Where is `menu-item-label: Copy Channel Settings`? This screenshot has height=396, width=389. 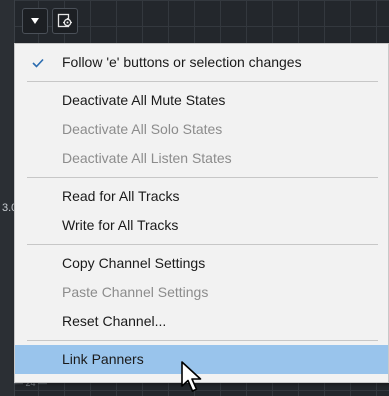
menu-item-label: Copy Channel Settings is located at coordinates (134, 263).